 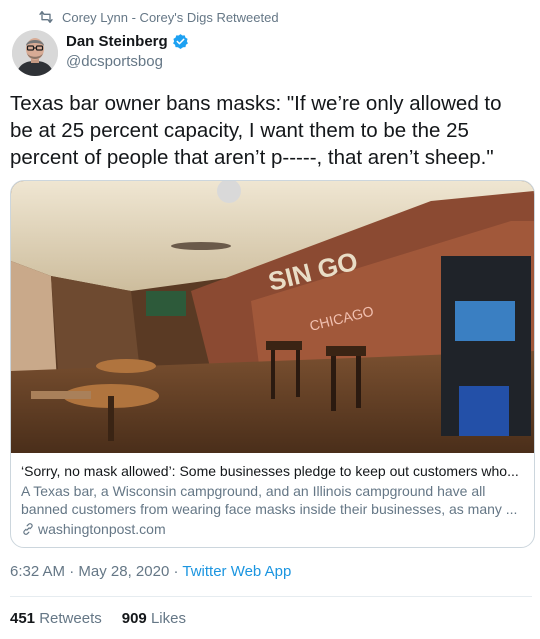 I want to click on divider, so click(x=271, y=596).